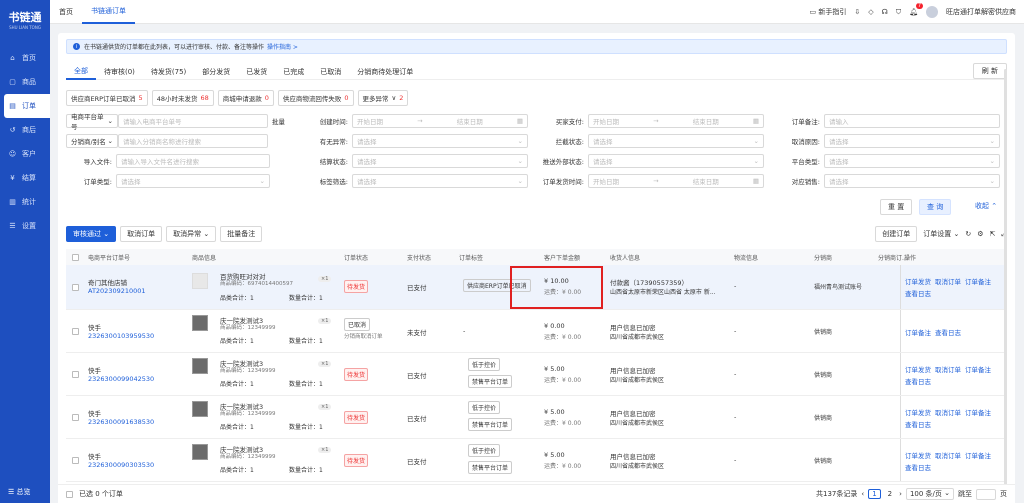  What do you see at coordinates (986, 494) in the screenshot?
I see `jump-page-input` at bounding box center [986, 494].